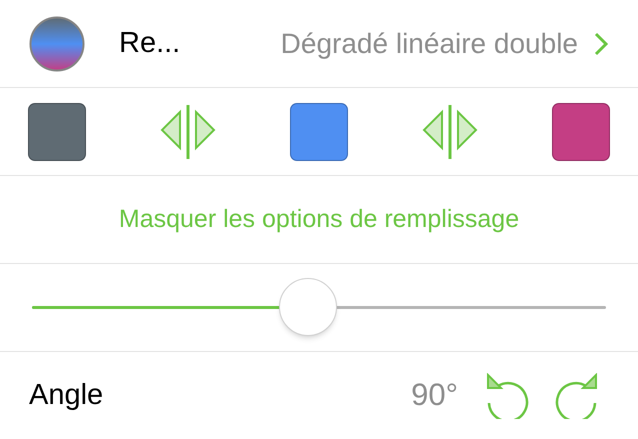  What do you see at coordinates (434, 395) in the screenshot?
I see `angle-value: 90°` at bounding box center [434, 395].